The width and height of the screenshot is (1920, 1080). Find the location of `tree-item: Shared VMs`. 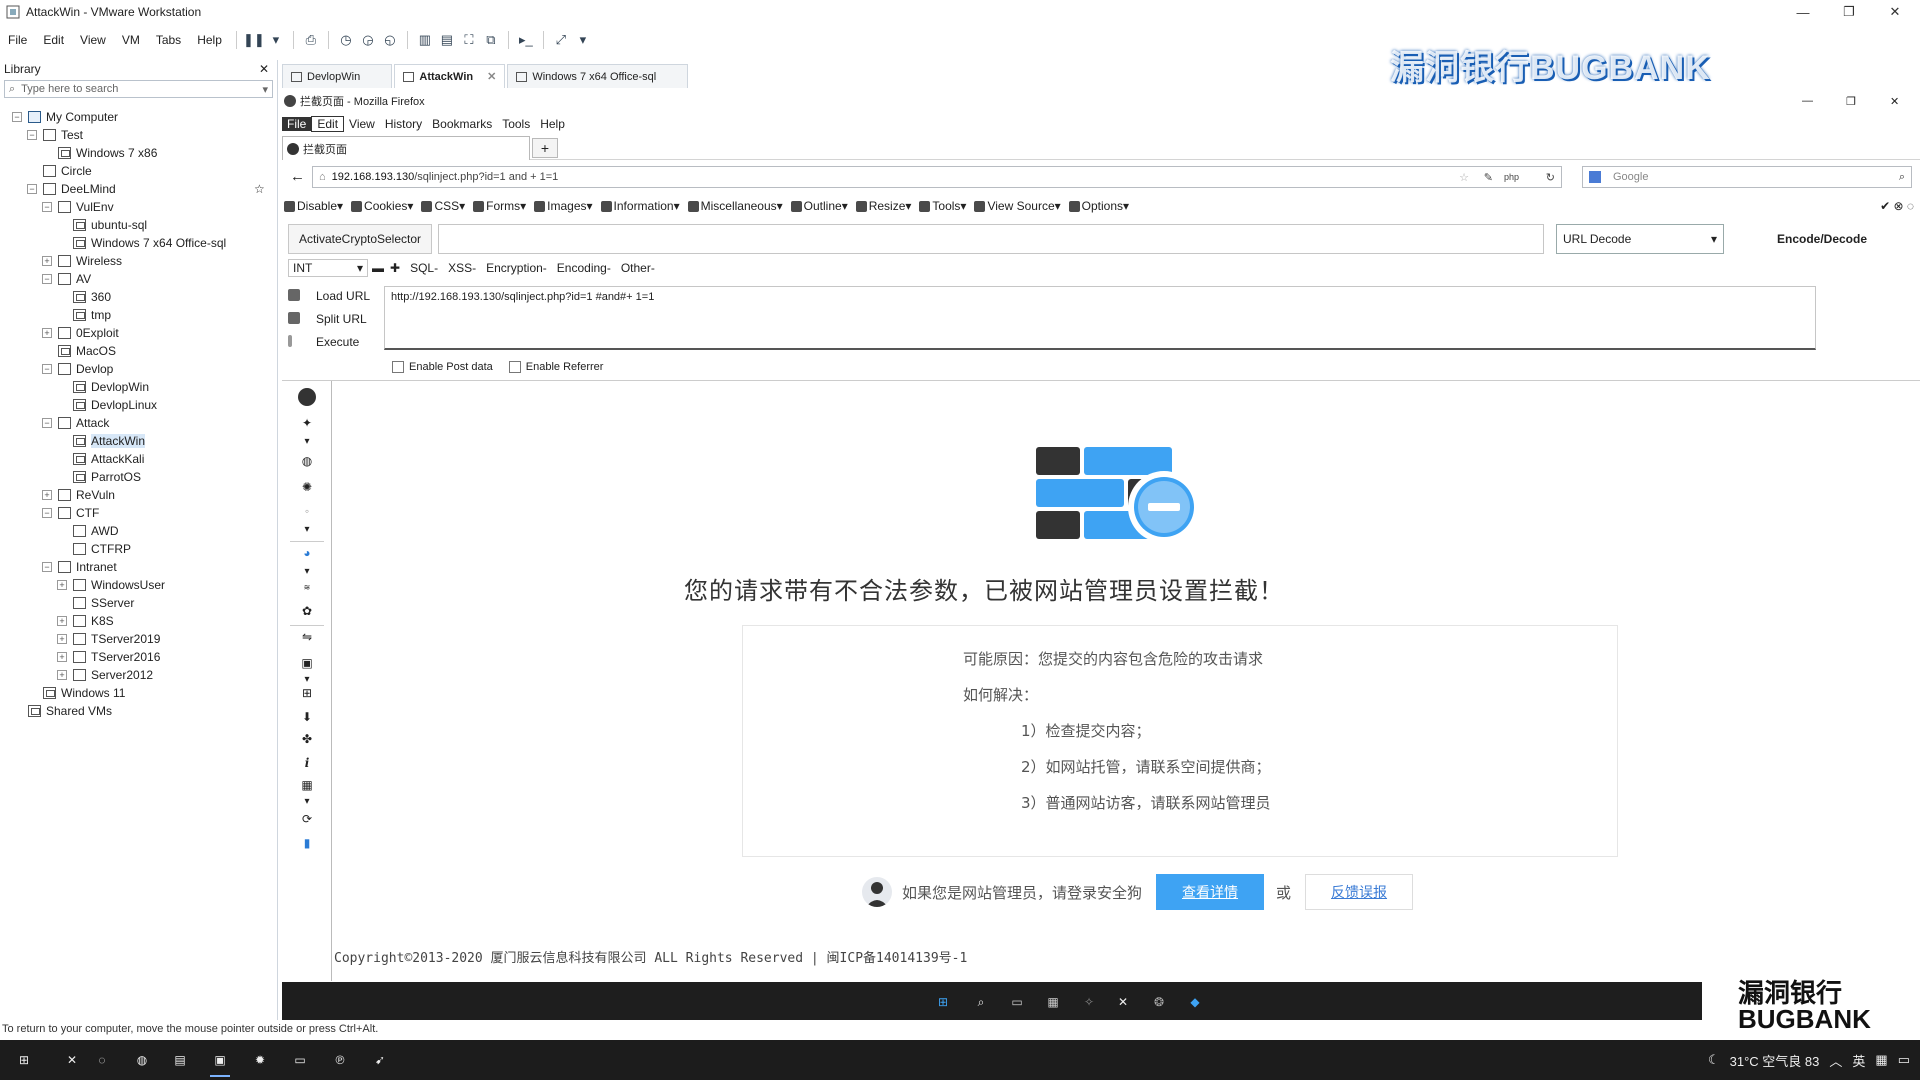

tree-item: Shared VMs is located at coordinates (138, 711).